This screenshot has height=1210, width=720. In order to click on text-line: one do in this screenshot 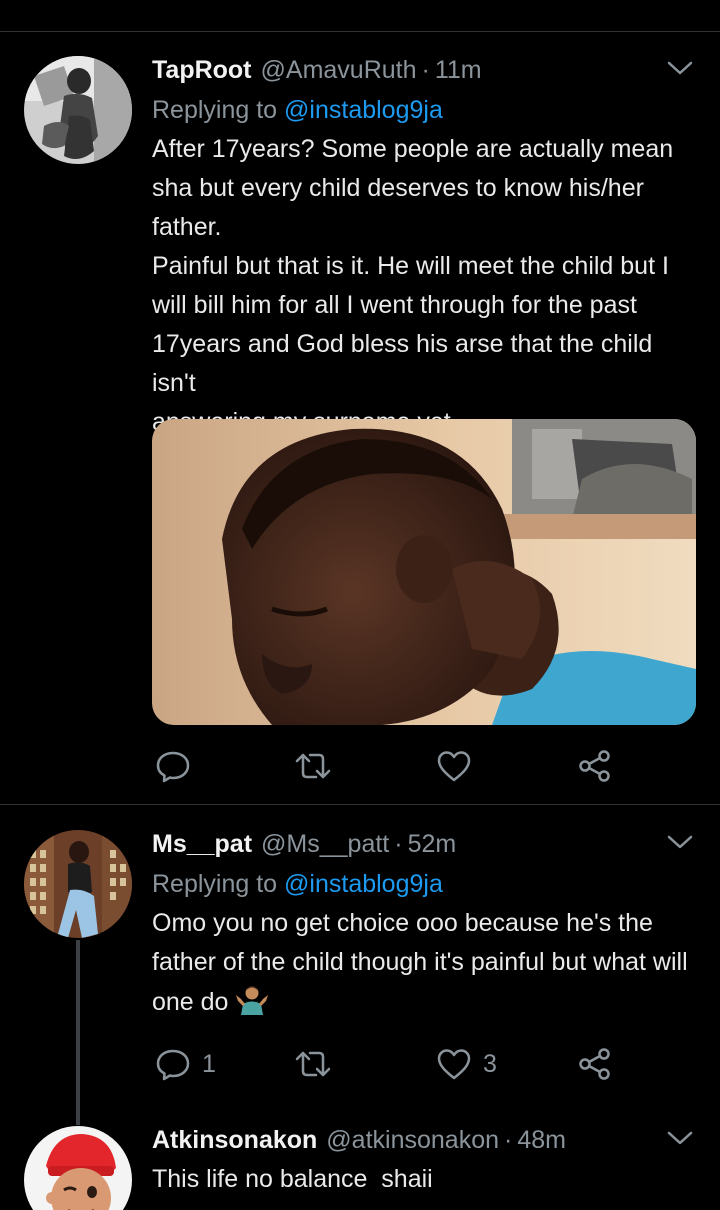, I will do `click(425, 1002)`.